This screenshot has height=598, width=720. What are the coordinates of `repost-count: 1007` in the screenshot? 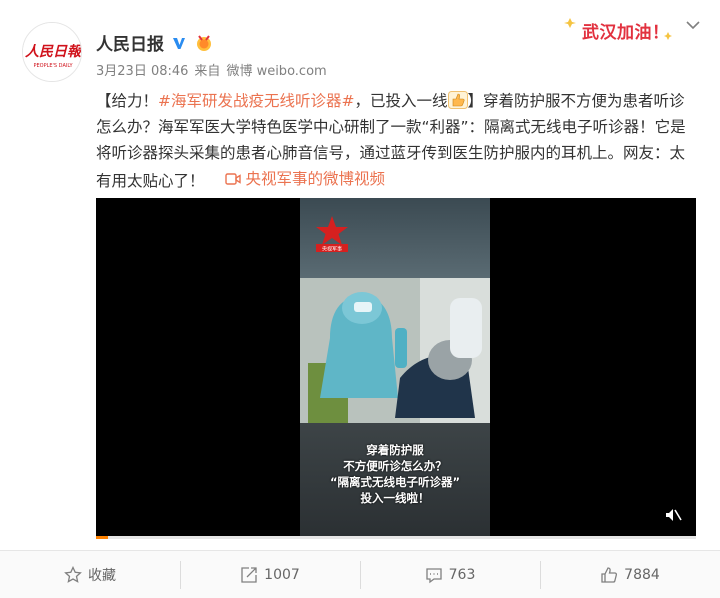 It's located at (282, 574).